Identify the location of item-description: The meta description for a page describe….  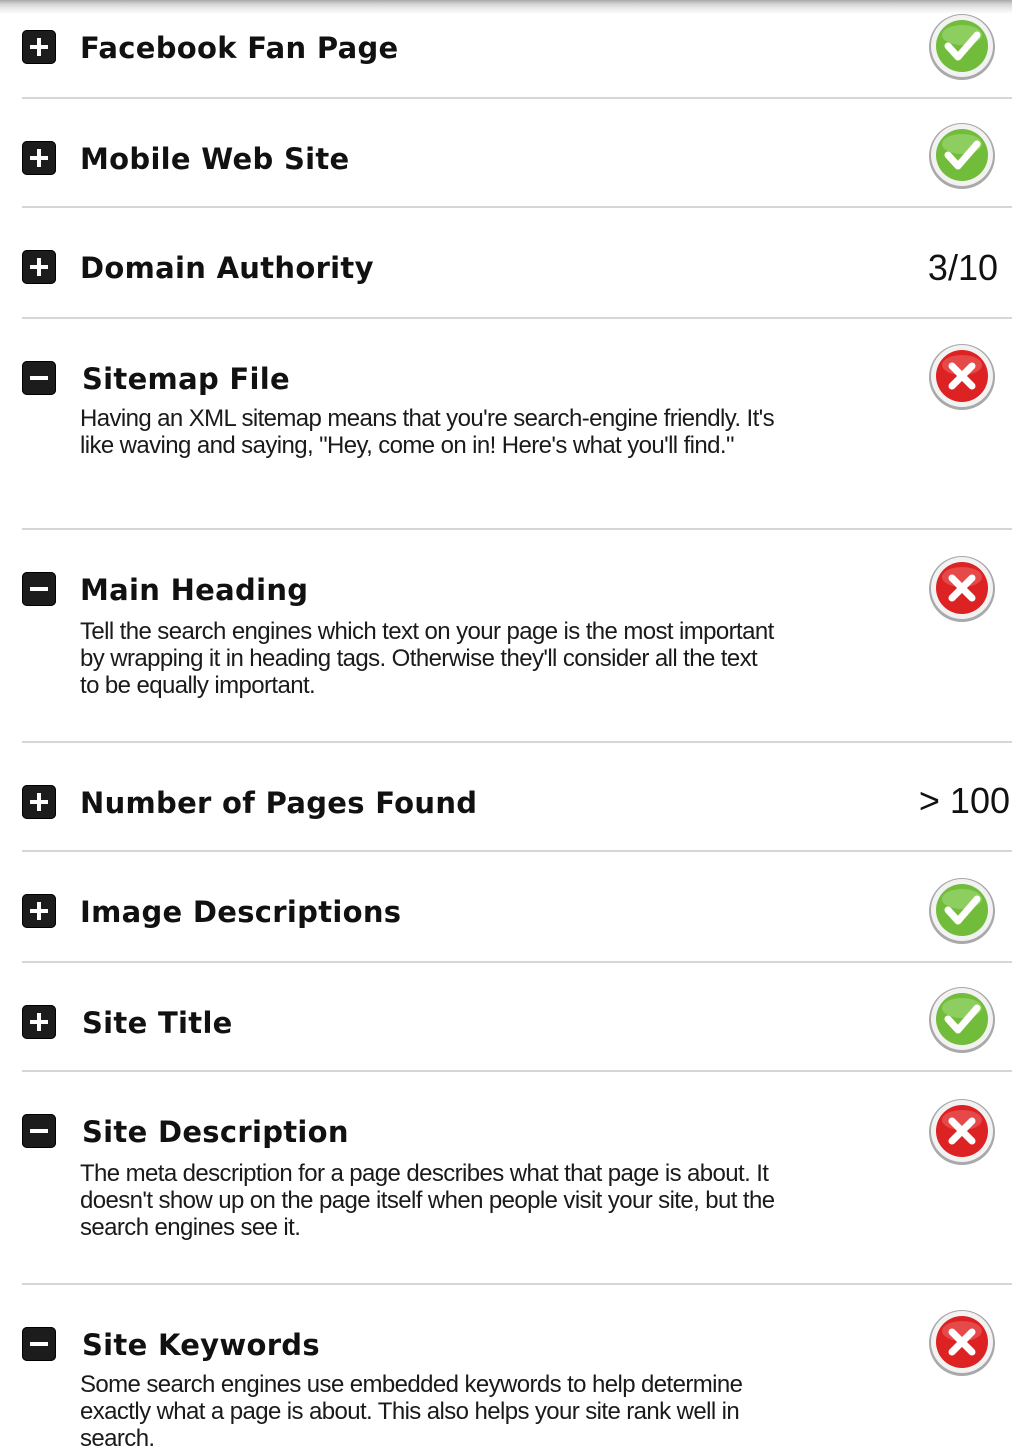
(427, 1200).